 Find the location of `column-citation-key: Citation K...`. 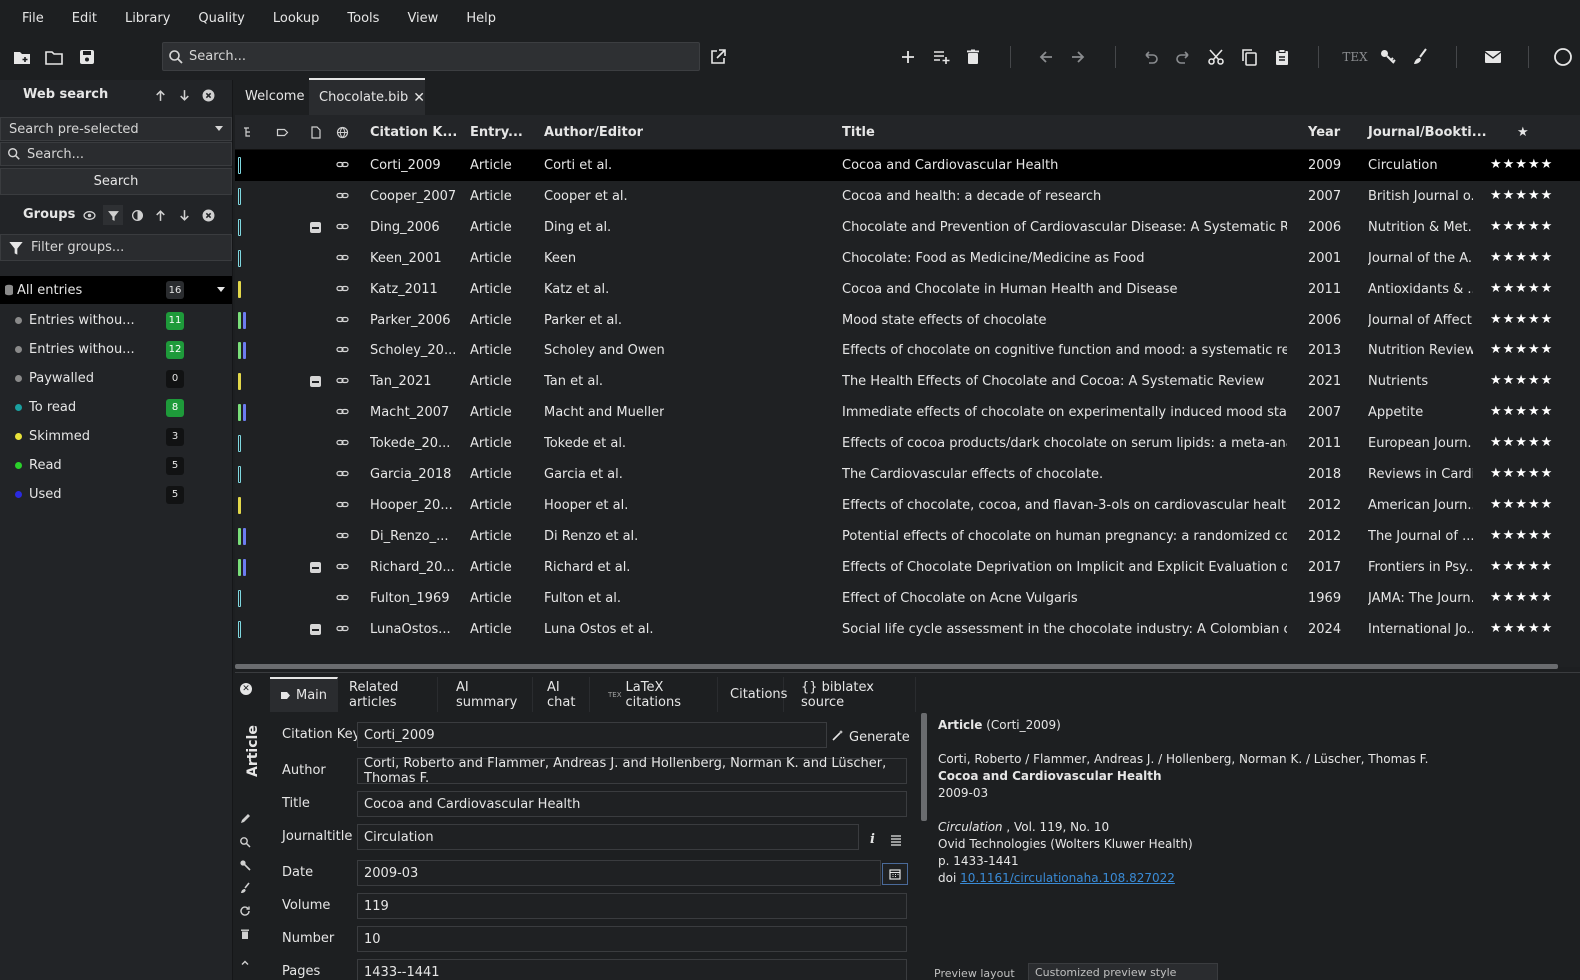

column-citation-key: Citation K... is located at coordinates (413, 132).